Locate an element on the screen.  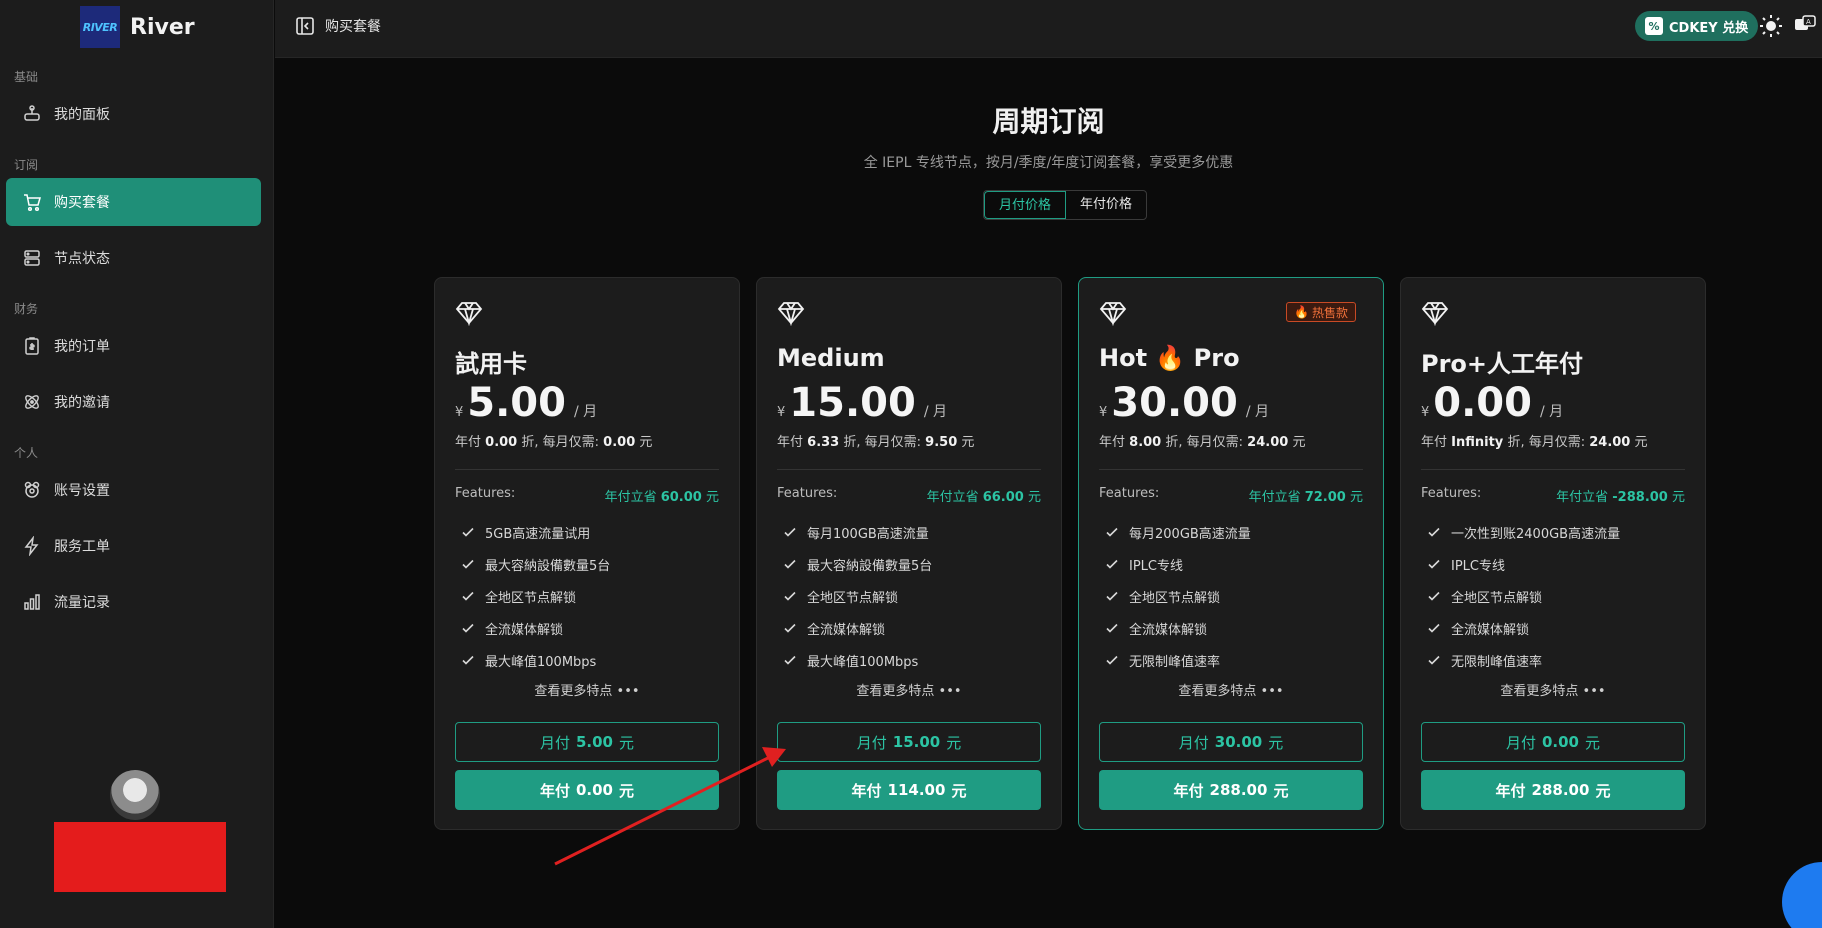
chat-support-button is located at coordinates (1802, 895).